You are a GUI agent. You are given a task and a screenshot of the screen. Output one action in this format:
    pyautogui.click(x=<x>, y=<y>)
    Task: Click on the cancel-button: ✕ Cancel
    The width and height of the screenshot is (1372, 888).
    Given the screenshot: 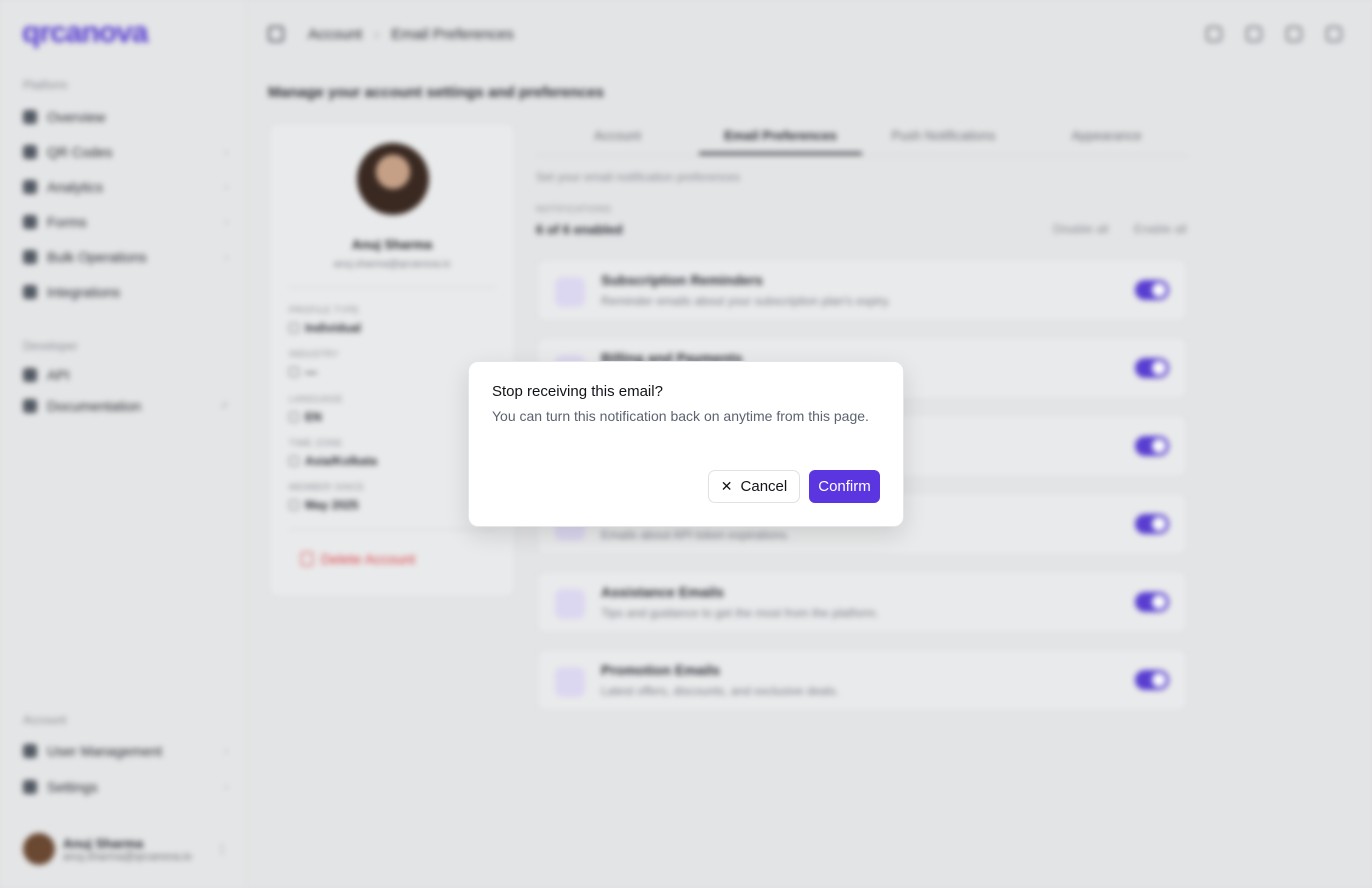 What is the action you would take?
    pyautogui.click(x=754, y=486)
    